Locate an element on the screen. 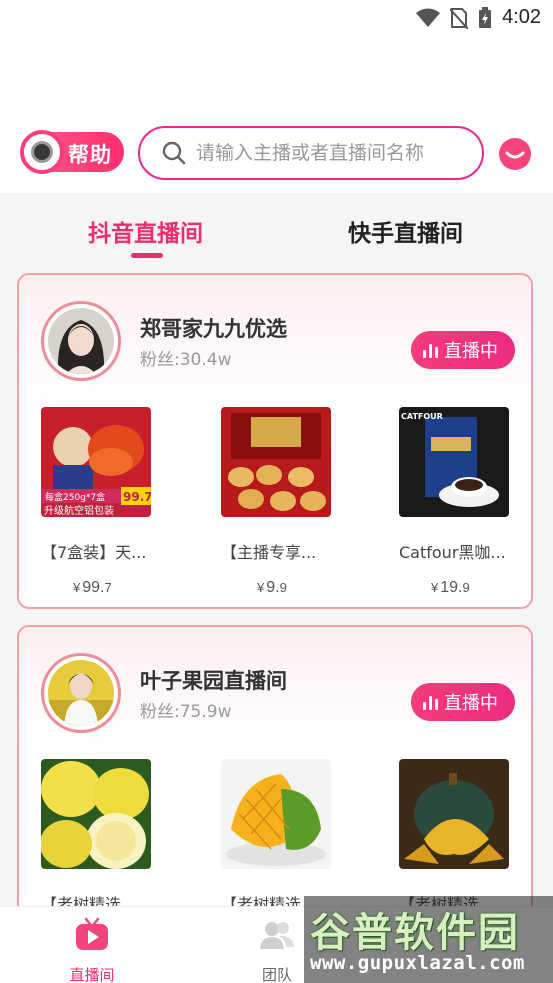 The height and width of the screenshot is (983, 553). product-price: ¥19.9 is located at coordinates (450, 587).